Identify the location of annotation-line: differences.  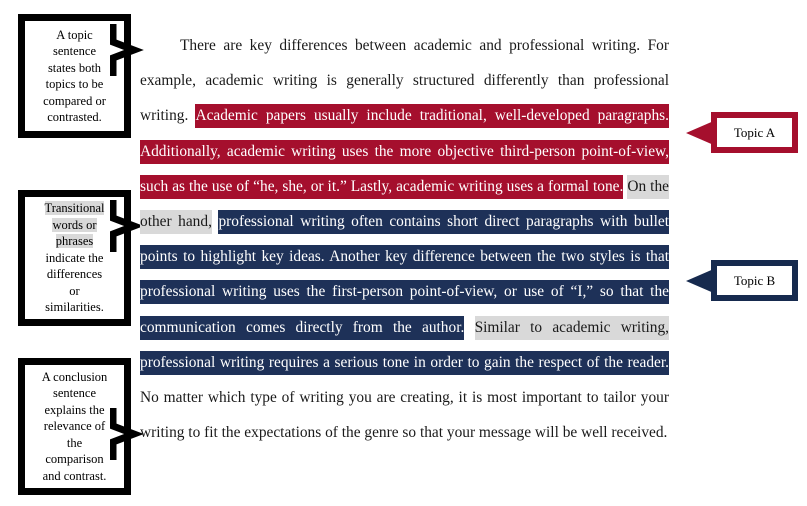
(74, 274).